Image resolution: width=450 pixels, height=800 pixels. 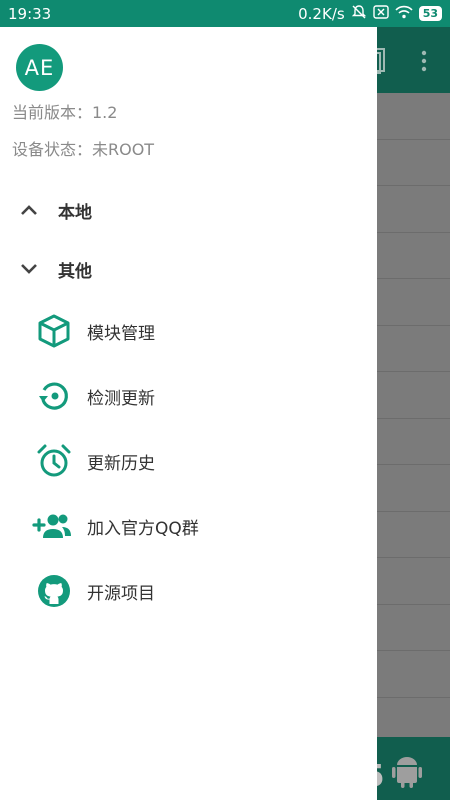 What do you see at coordinates (407, 773) in the screenshot?
I see `android-icon` at bounding box center [407, 773].